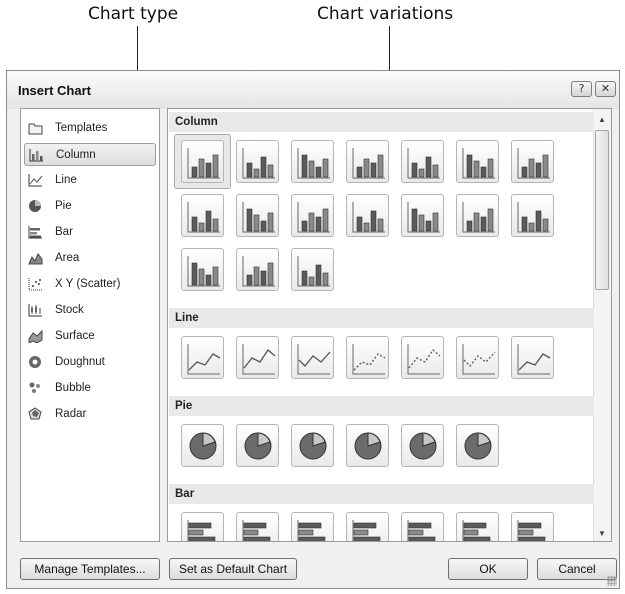 This screenshot has height=594, width=625. What do you see at coordinates (90, 336) in the screenshot?
I see `sidebar-item-surface: Surface` at bounding box center [90, 336].